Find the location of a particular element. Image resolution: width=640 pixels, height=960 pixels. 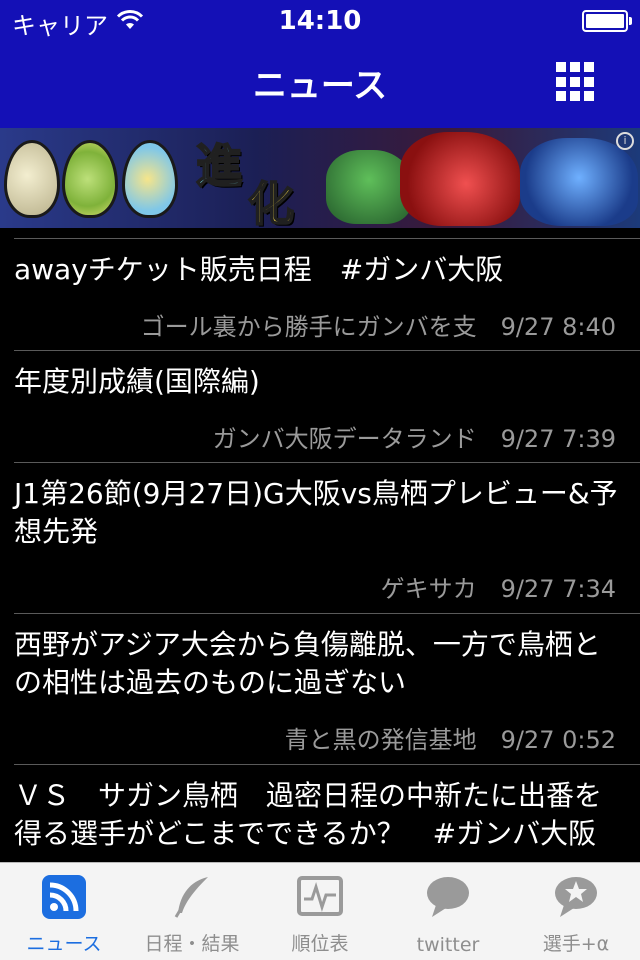

news-title: 年度別成績(国際編) is located at coordinates (137, 381).